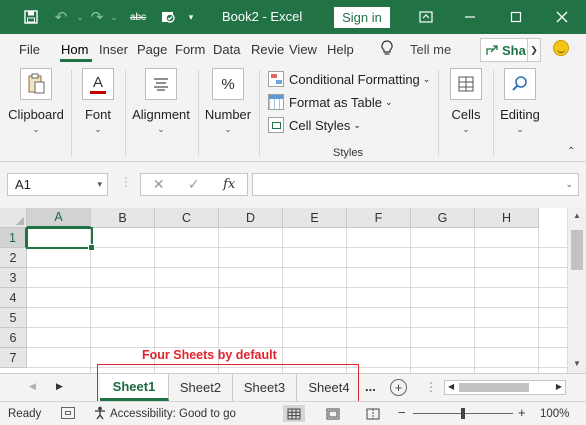  What do you see at coordinates (123, 218) in the screenshot?
I see `column-header: B` at bounding box center [123, 218].